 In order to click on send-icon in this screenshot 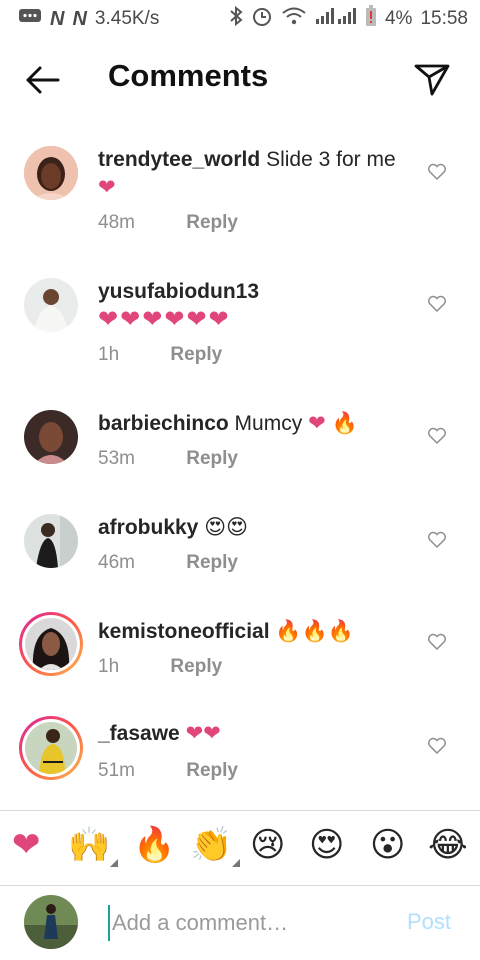, I will do `click(432, 80)`.